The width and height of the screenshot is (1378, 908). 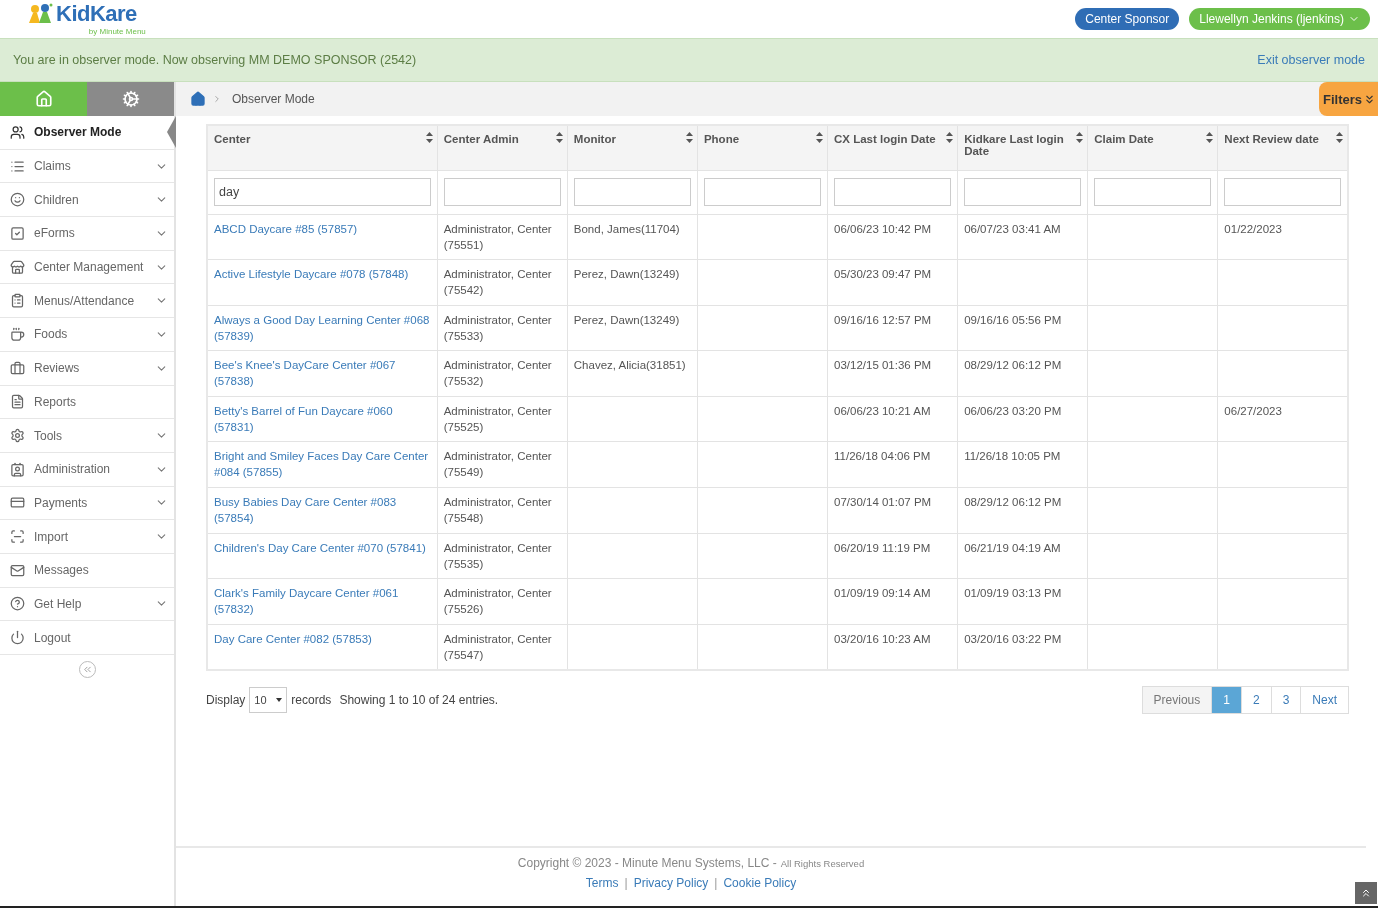 I want to click on list-icon, so click(x=17, y=166).